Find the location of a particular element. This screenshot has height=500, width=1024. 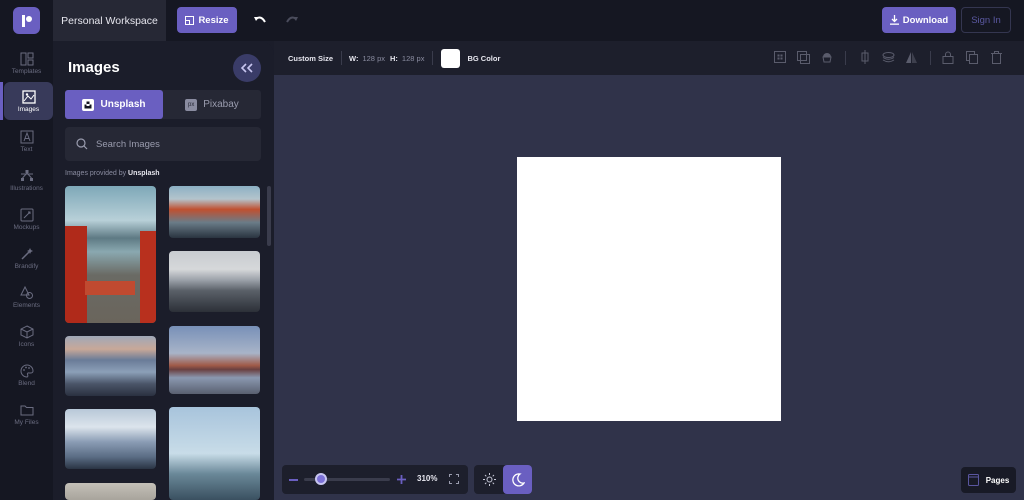

sun-icon is located at coordinates (489, 479).